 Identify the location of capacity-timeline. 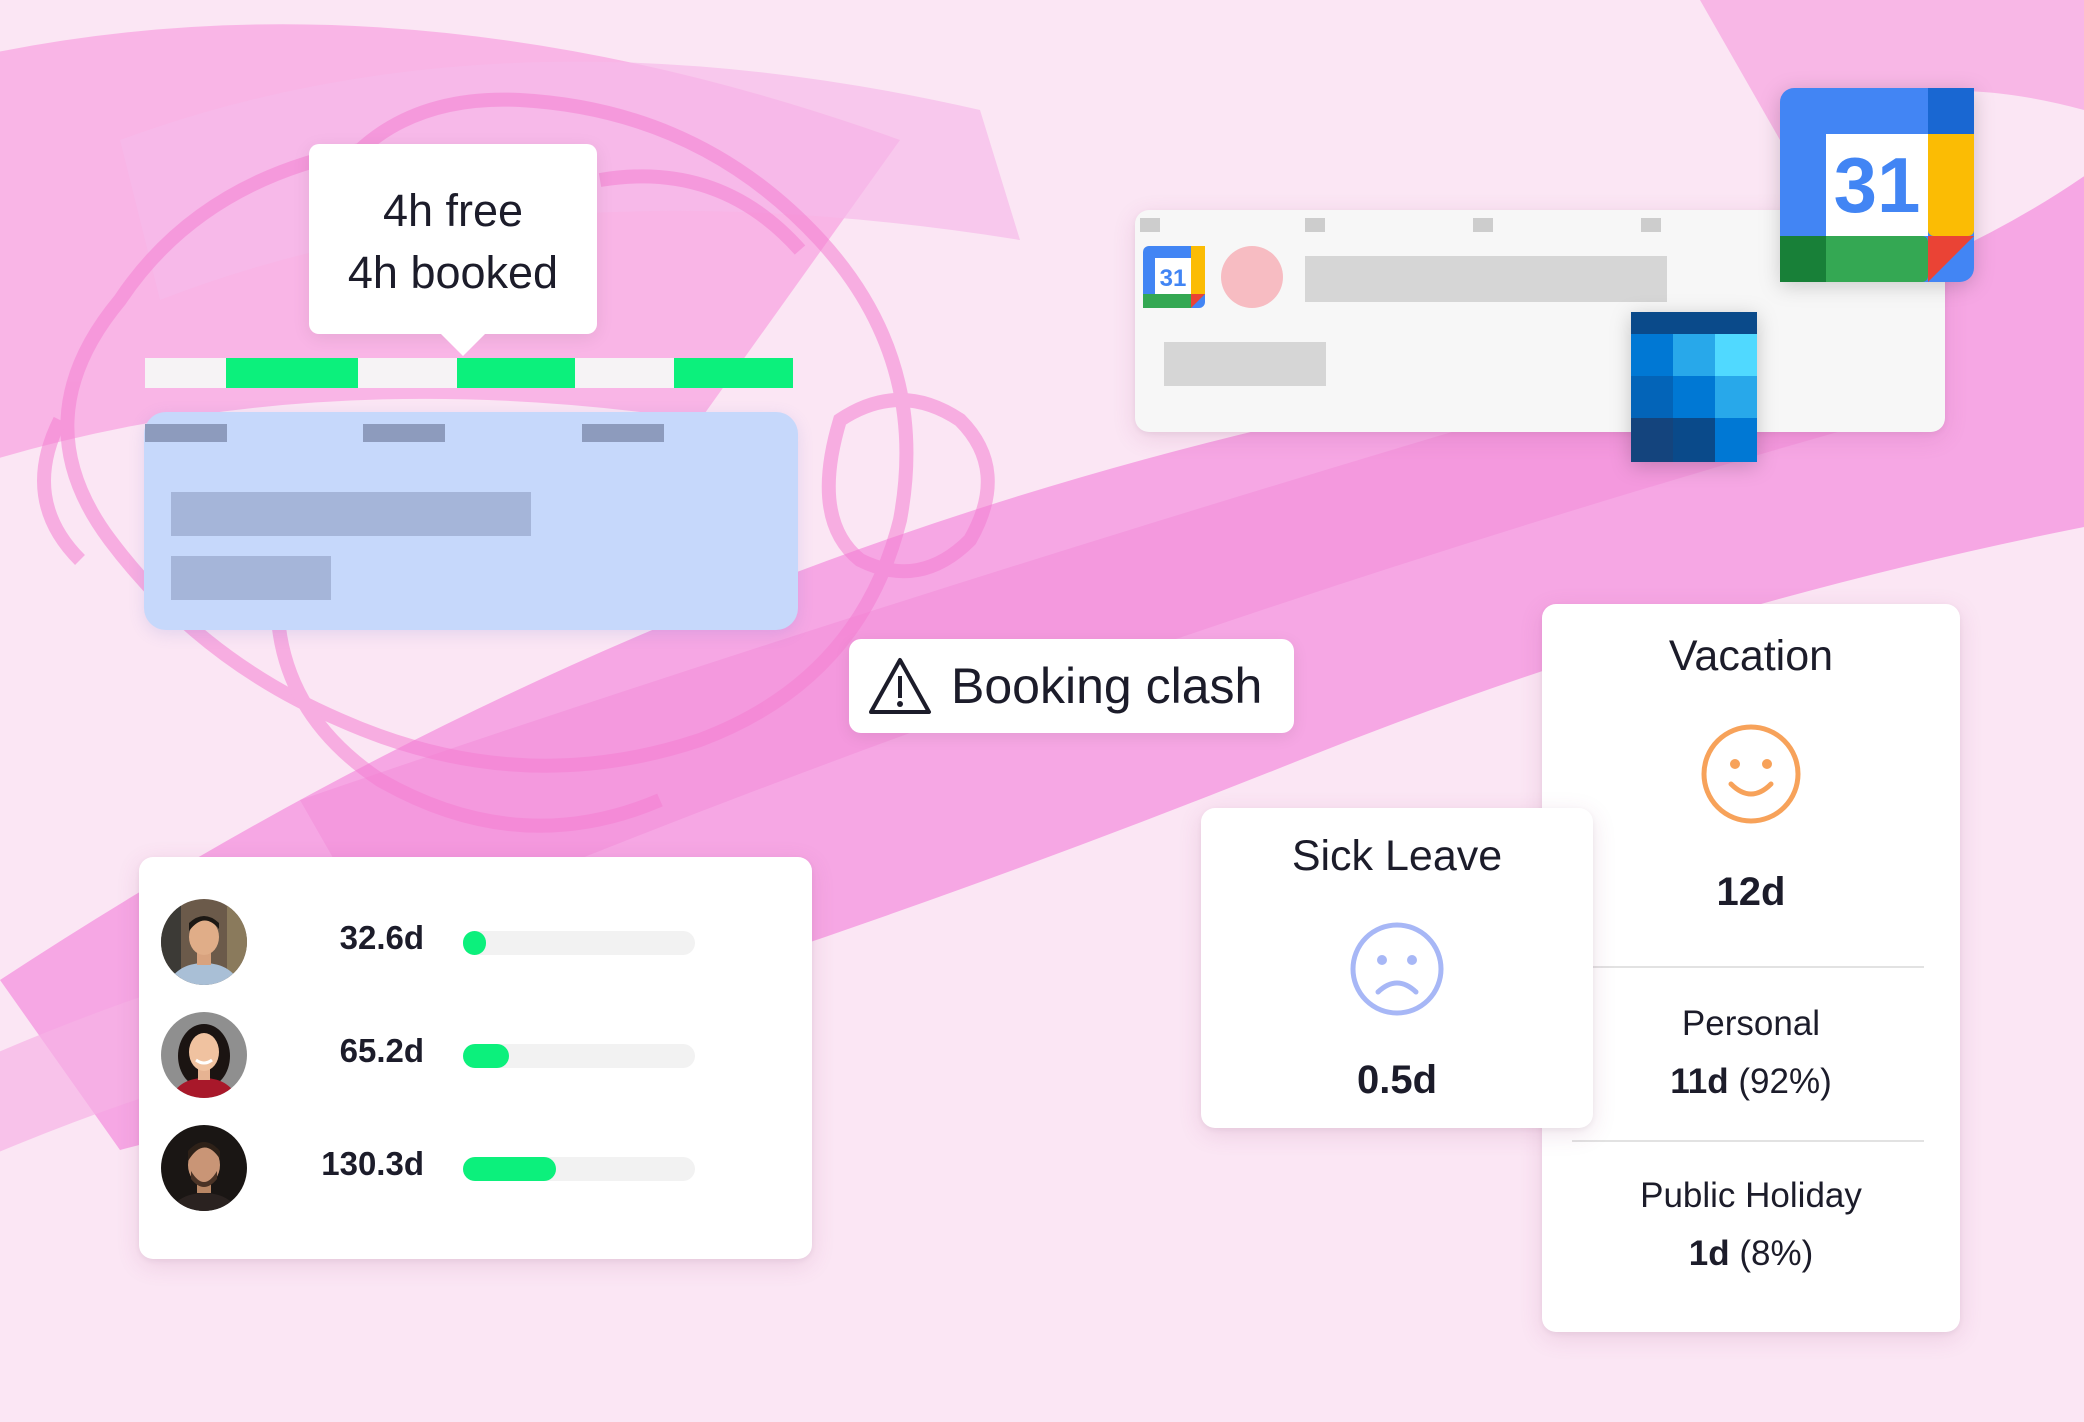
(469, 373).